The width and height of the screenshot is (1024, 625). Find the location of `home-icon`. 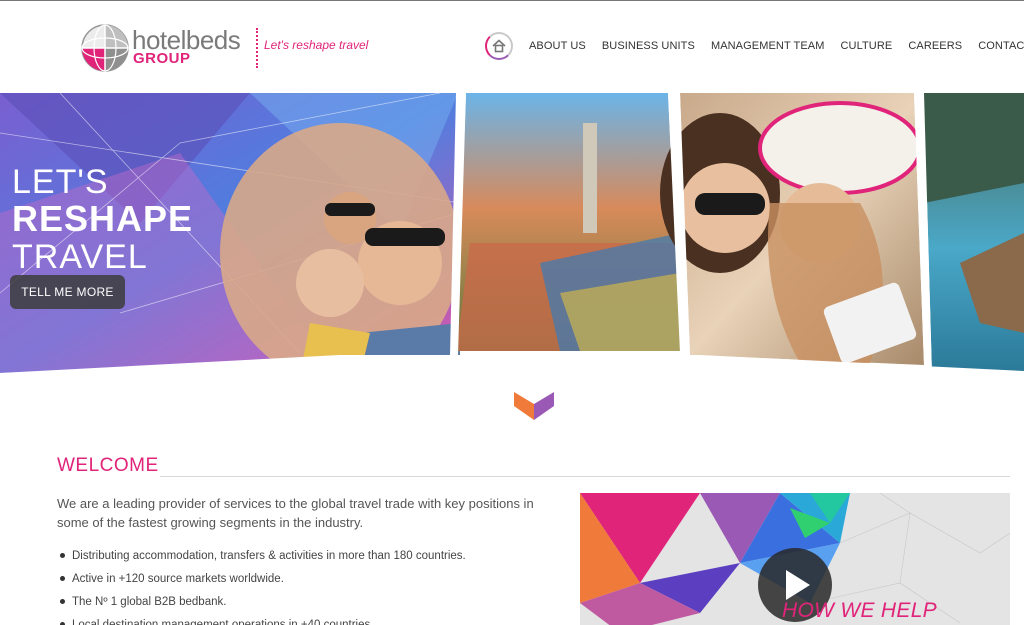

home-icon is located at coordinates (499, 46).